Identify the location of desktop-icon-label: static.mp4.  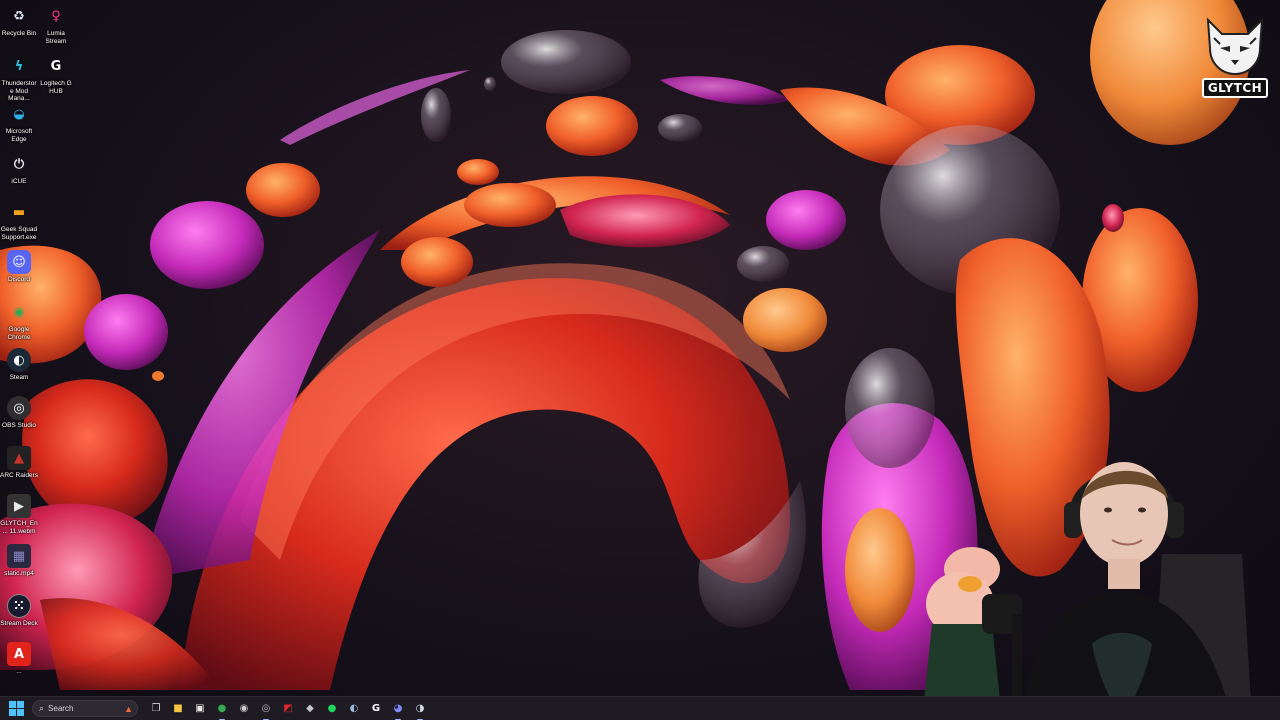
(19, 573).